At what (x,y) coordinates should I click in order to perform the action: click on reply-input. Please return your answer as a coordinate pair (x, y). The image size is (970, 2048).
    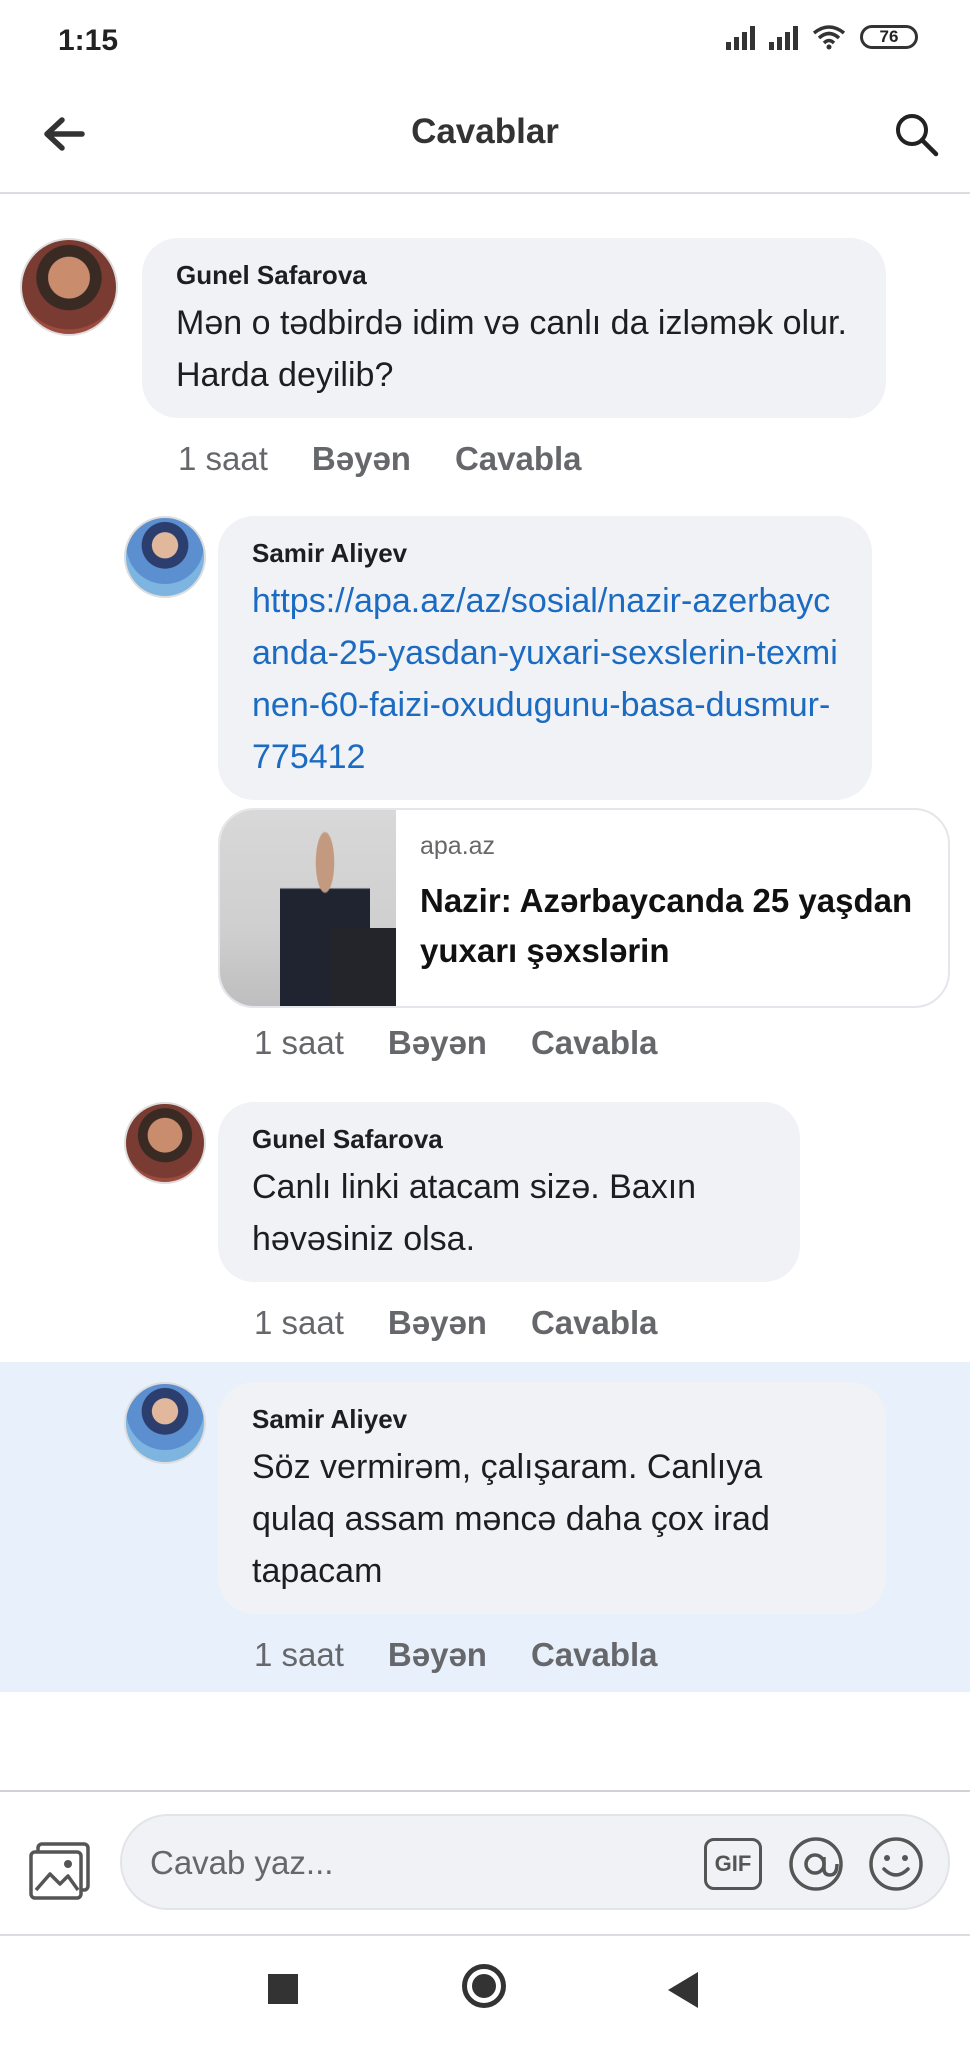
    Looking at the image, I should click on (365, 1863).